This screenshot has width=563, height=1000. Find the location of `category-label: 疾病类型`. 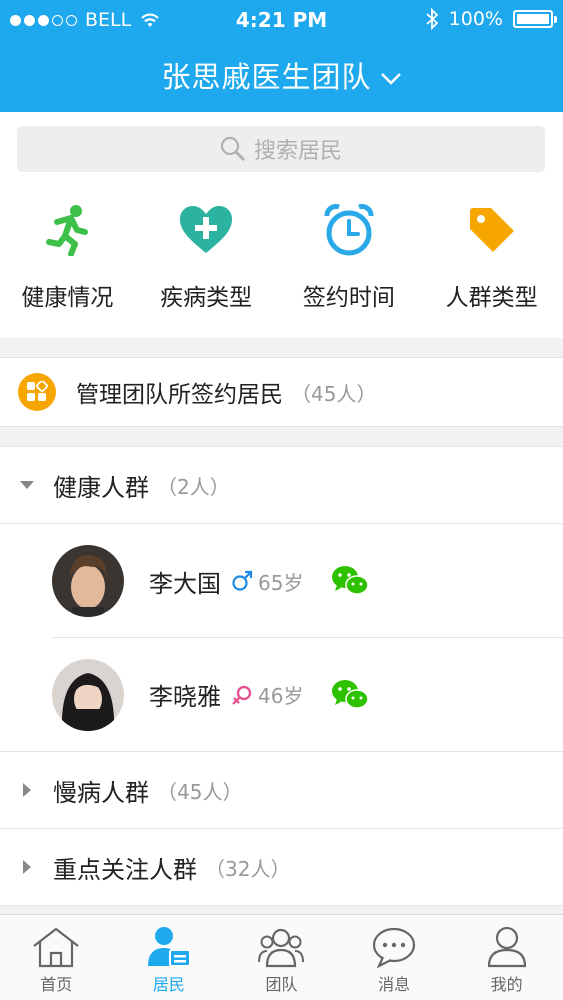

category-label: 疾病类型 is located at coordinates (206, 298).